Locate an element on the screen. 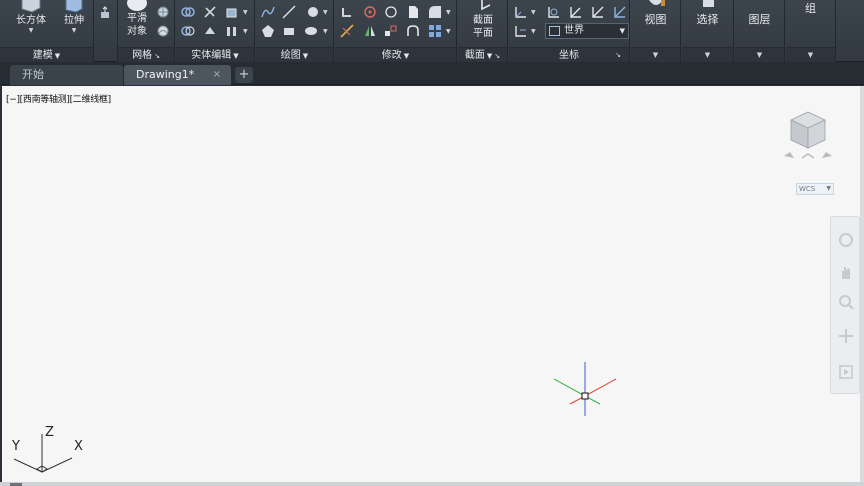  plus-icon: + is located at coordinates (244, 74).